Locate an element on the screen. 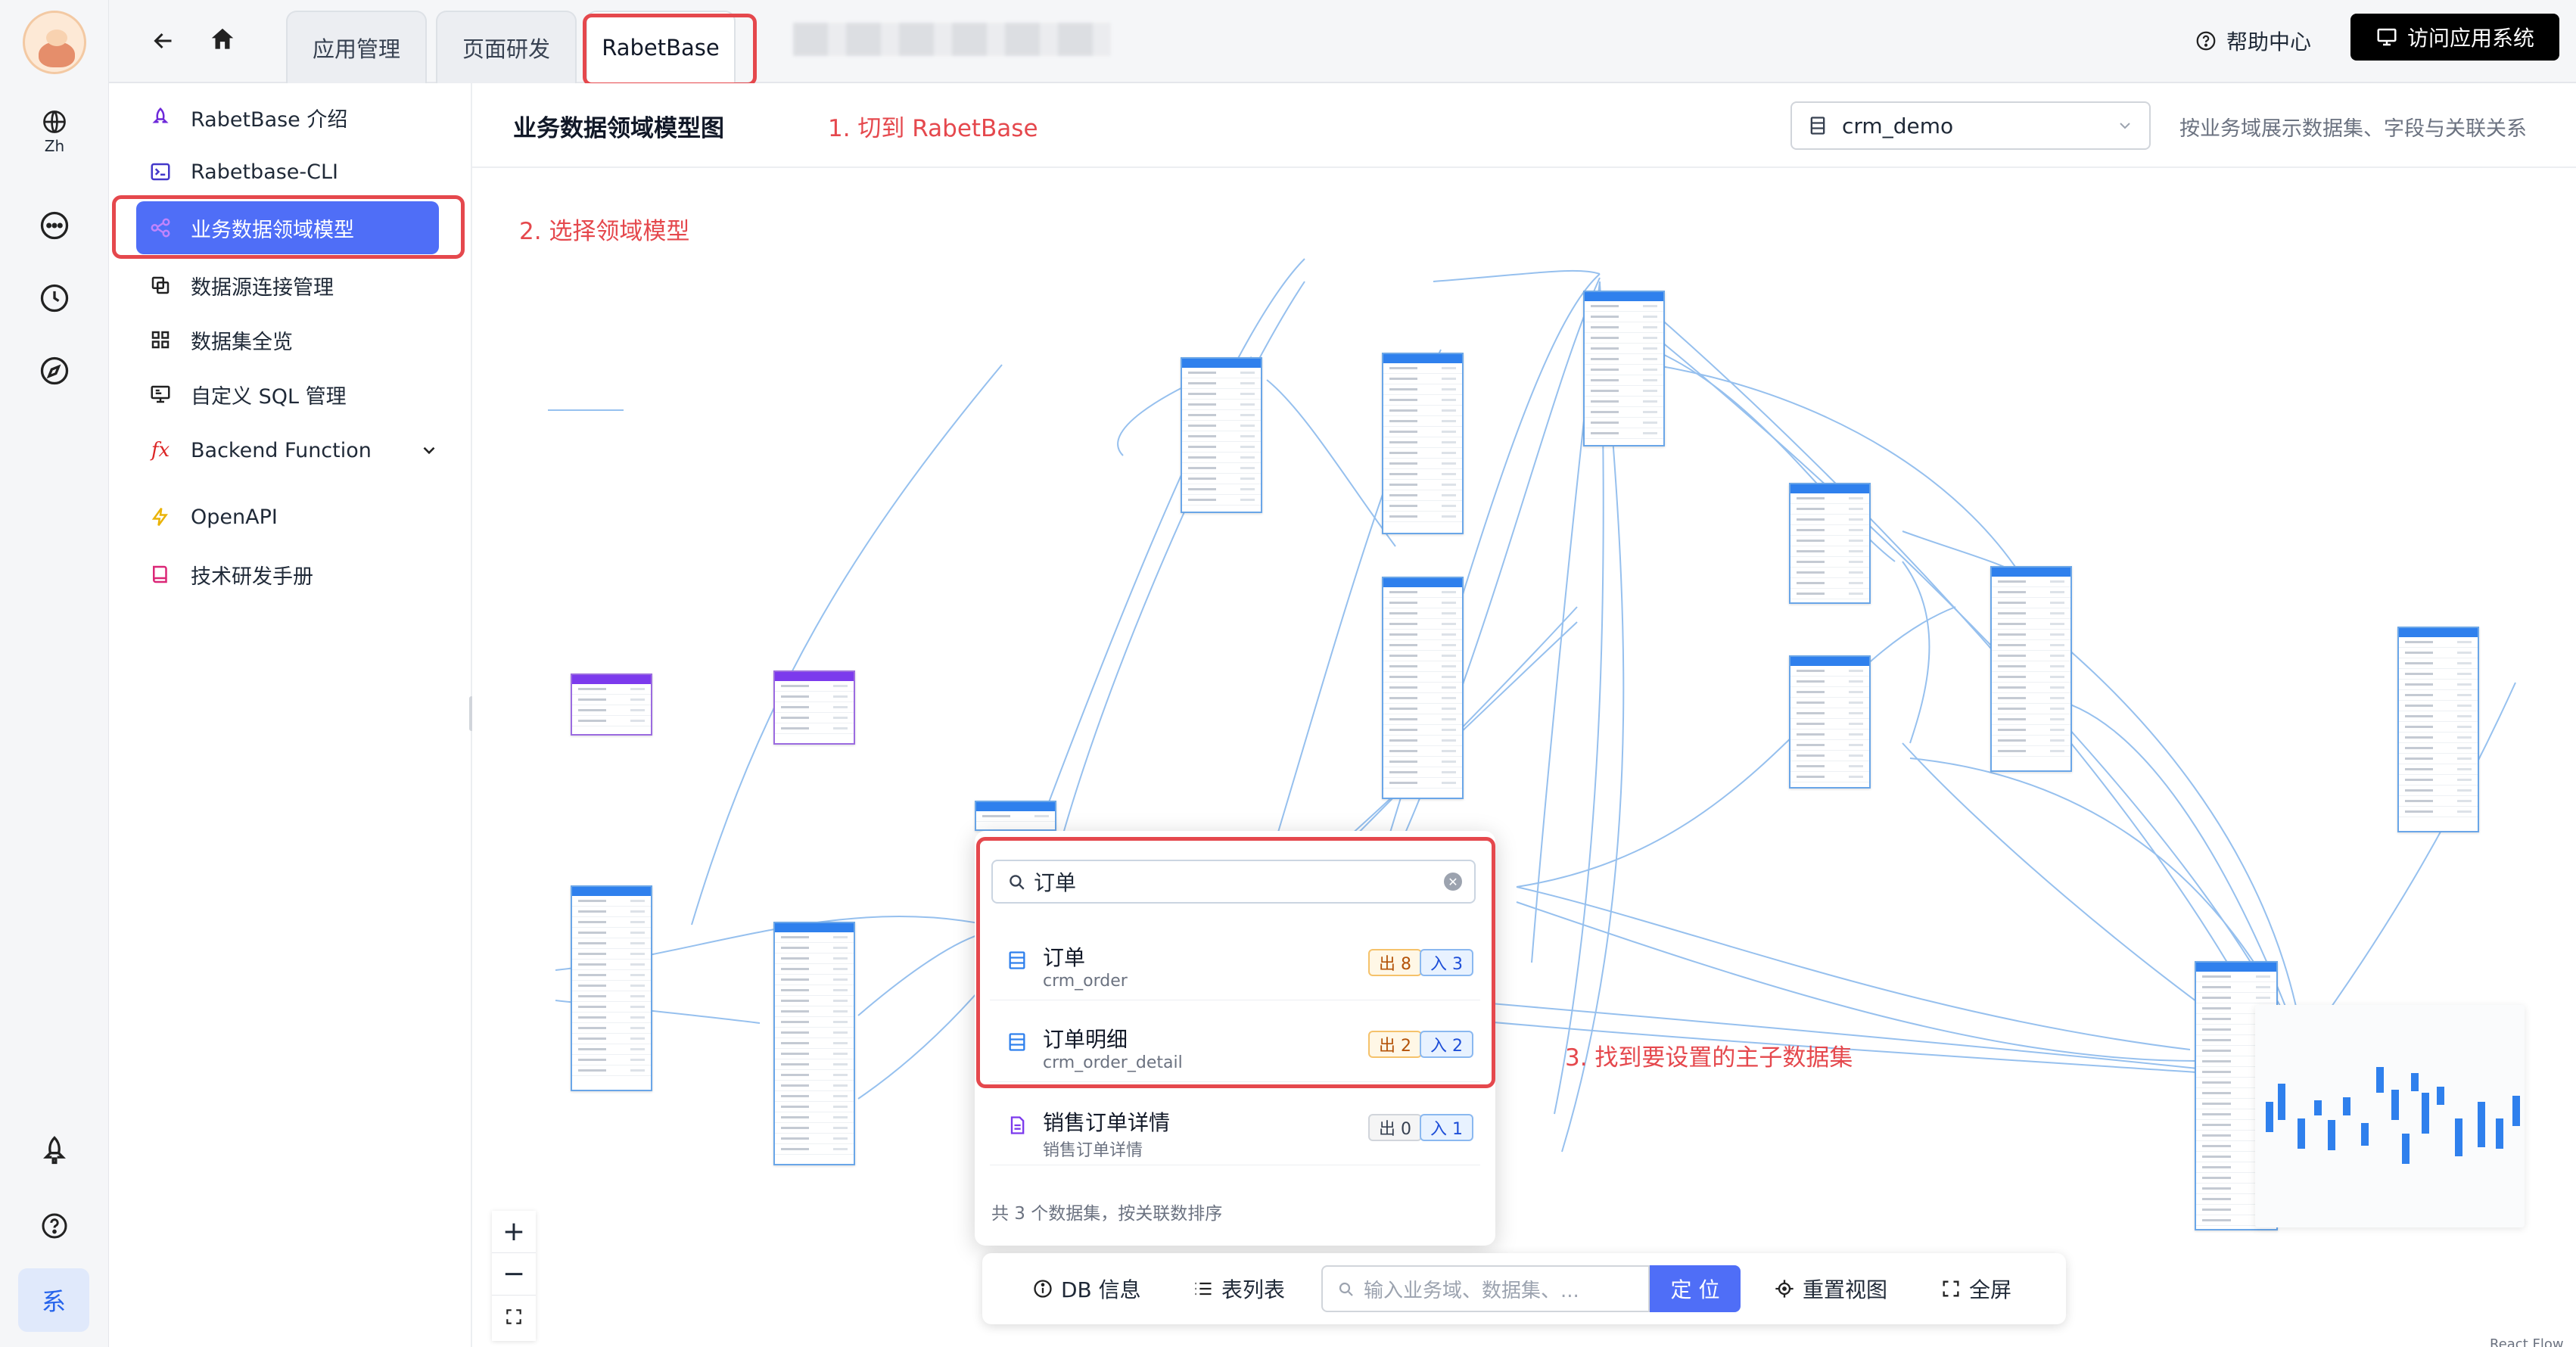  explore-button is located at coordinates (54, 371).